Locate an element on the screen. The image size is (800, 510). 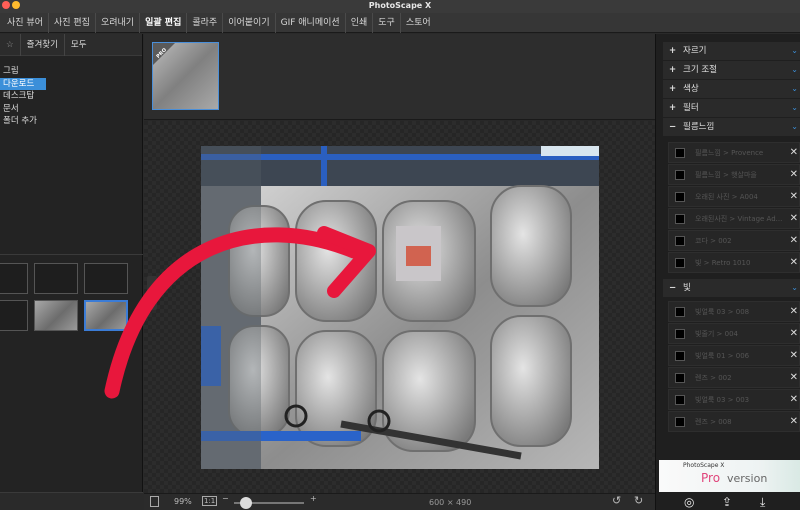
zoom-slider-knob is located at coordinates (246, 503).